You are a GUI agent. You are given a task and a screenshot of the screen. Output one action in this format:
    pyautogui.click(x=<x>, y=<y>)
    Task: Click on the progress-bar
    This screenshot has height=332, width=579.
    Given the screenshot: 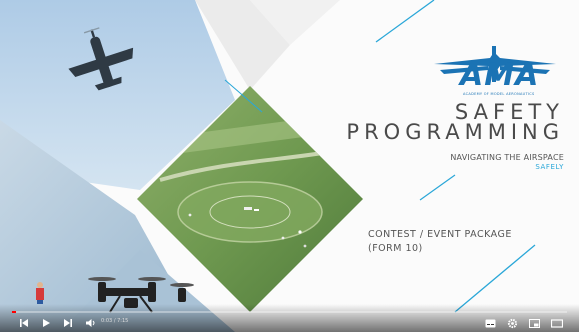 What is the action you would take?
    pyautogui.click(x=289, y=312)
    